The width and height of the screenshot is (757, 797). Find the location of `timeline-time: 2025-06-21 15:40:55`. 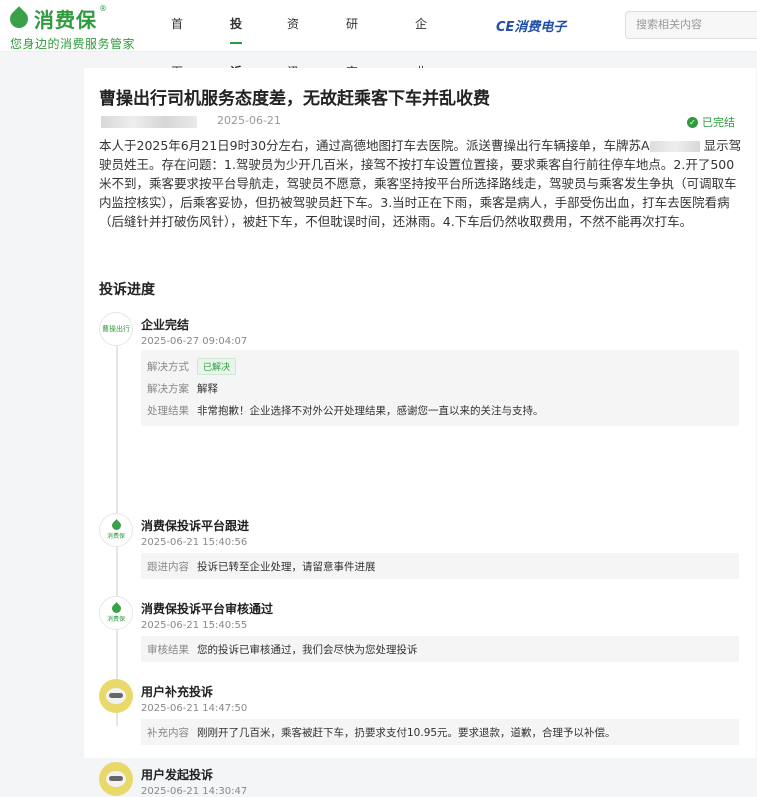

timeline-time: 2025-06-21 15:40:55 is located at coordinates (194, 625).